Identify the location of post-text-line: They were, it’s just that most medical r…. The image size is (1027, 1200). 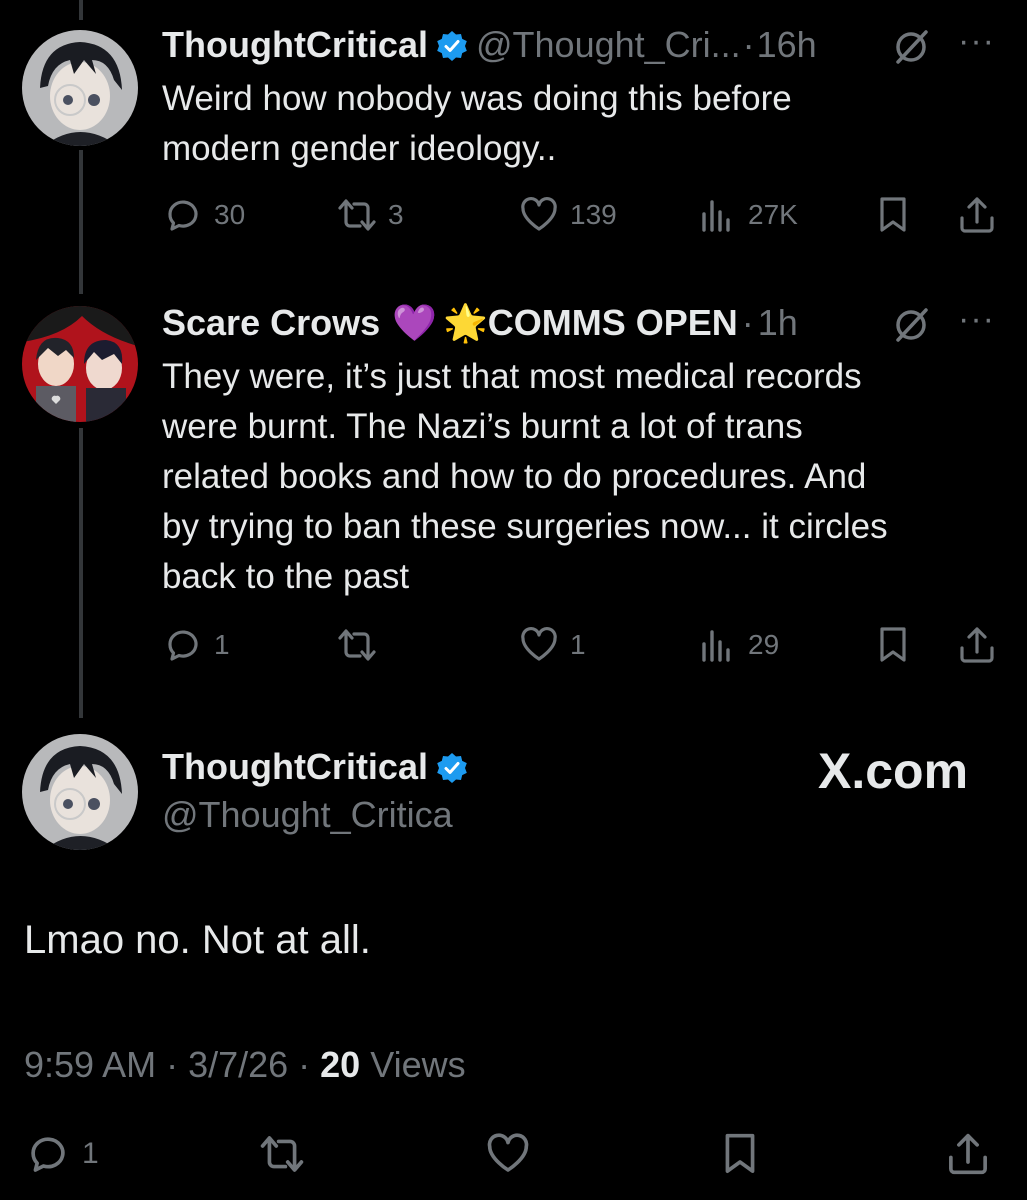
(512, 376).